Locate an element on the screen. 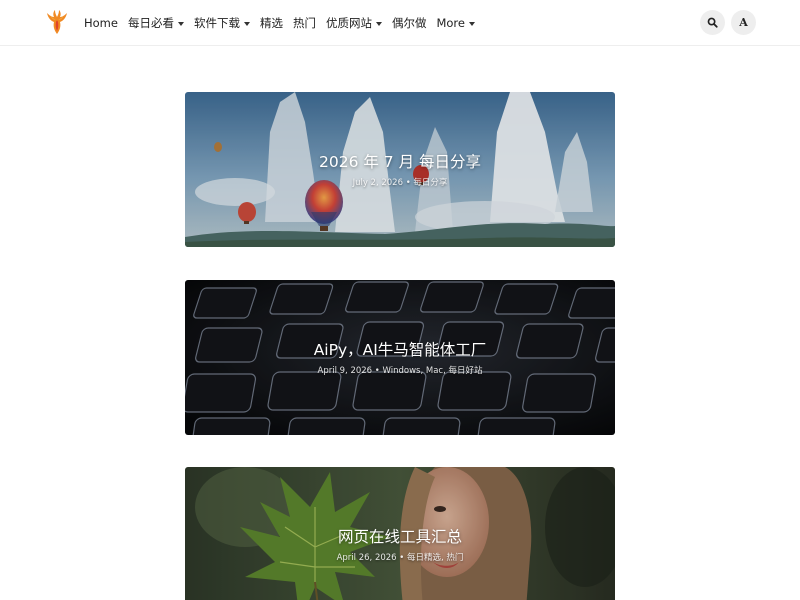  nav-featured-label: 精选 is located at coordinates (271, 23).